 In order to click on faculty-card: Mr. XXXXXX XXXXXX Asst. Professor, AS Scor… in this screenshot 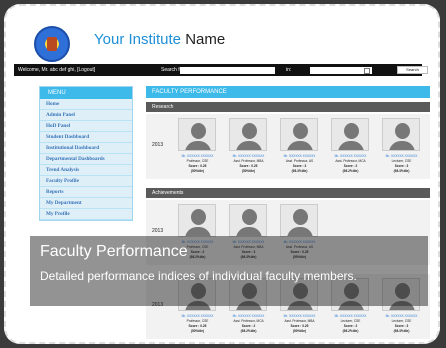, I will do `click(299, 146)`.